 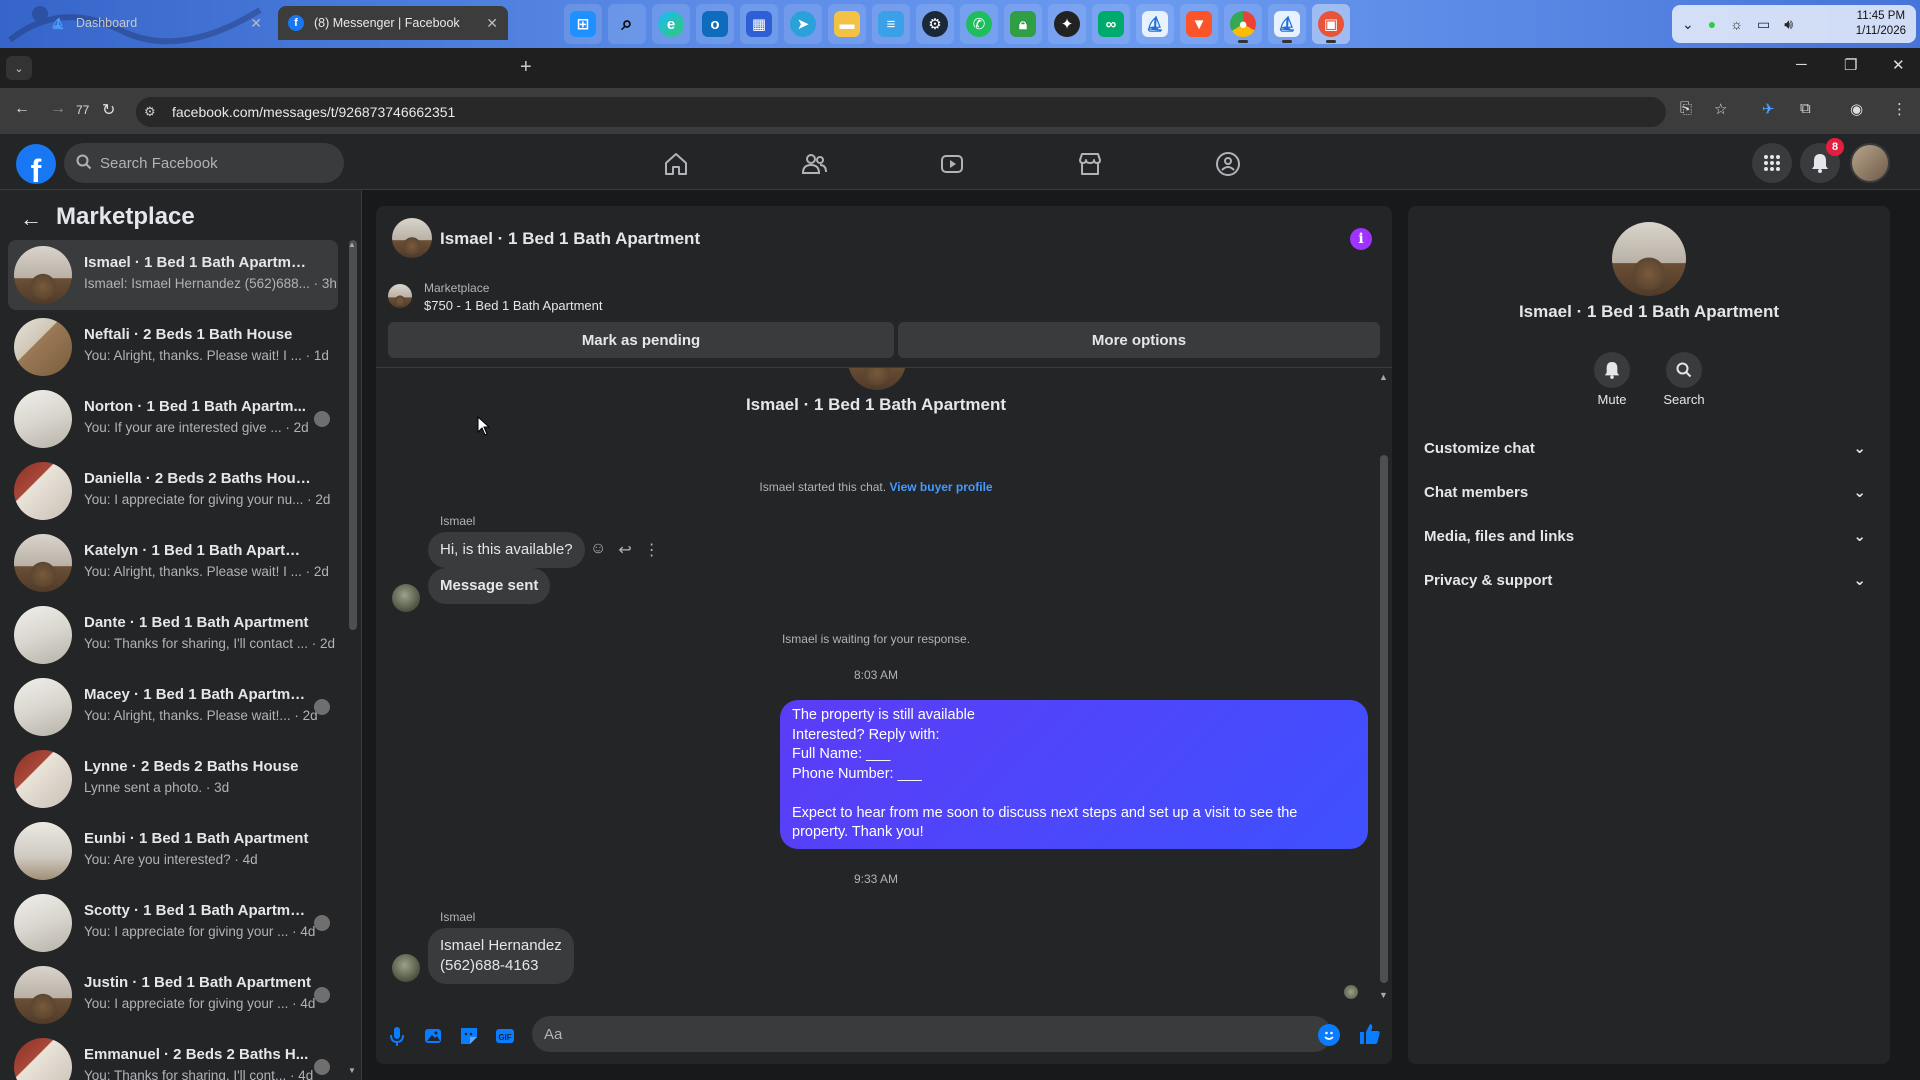 What do you see at coordinates (1801, 64) in the screenshot?
I see `minimize-icon: ─` at bounding box center [1801, 64].